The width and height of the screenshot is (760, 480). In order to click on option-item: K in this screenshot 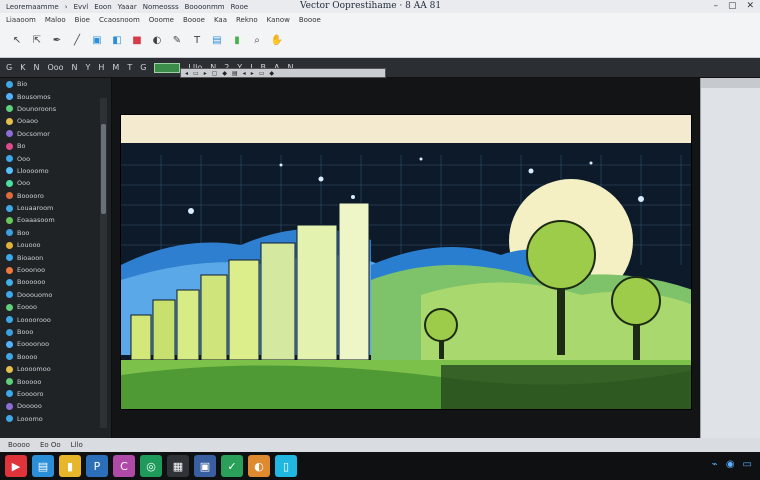, I will do `click(22, 67)`.